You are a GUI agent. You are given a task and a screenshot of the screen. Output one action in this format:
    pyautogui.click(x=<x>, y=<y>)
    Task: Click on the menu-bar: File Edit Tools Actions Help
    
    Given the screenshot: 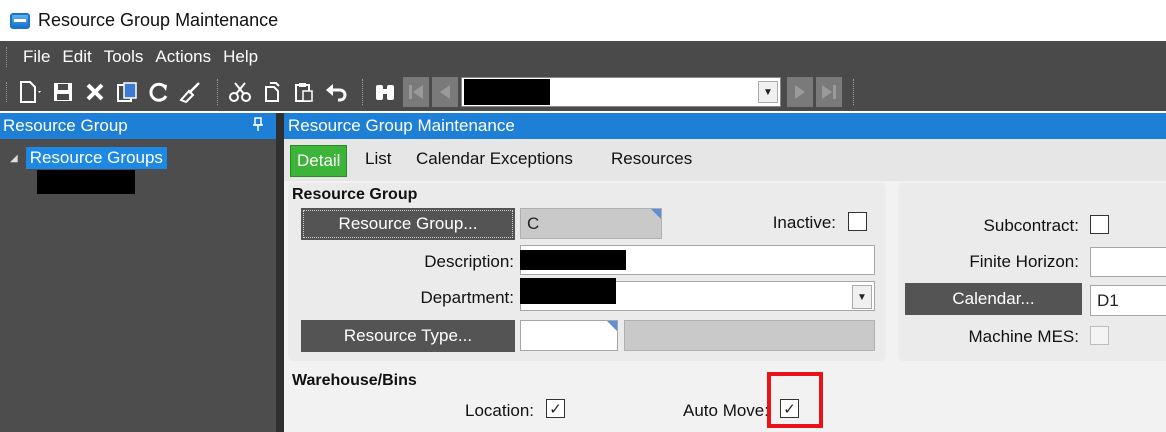 What is the action you would take?
    pyautogui.click(x=583, y=57)
    